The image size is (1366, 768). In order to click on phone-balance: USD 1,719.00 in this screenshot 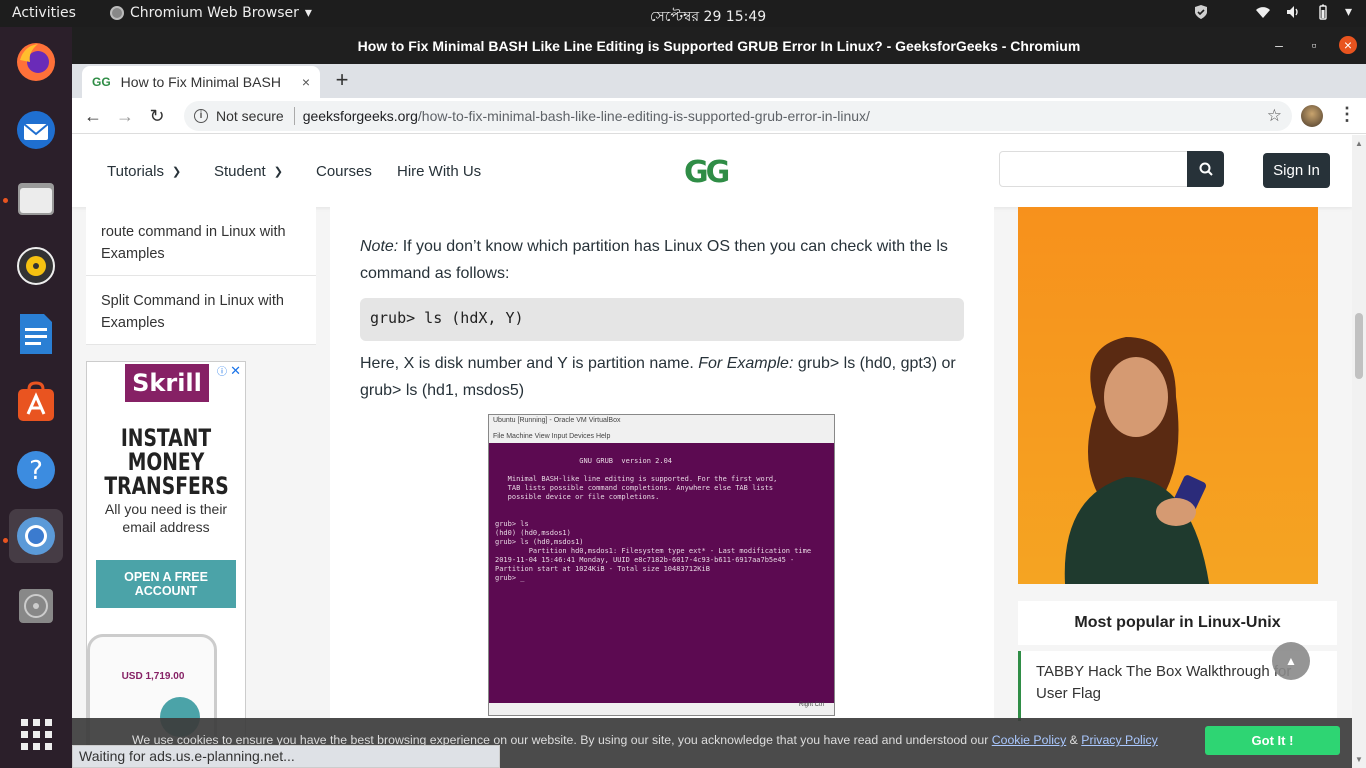, I will do `click(153, 676)`.